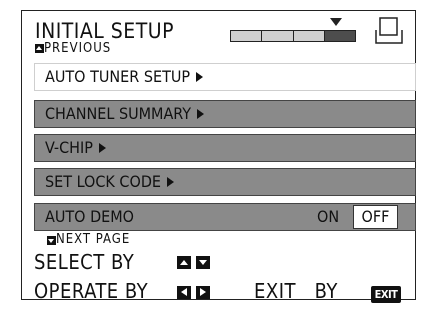 Image resolution: width=424 pixels, height=310 pixels. What do you see at coordinates (203, 292) in the screenshot?
I see `right-key-icon` at bounding box center [203, 292].